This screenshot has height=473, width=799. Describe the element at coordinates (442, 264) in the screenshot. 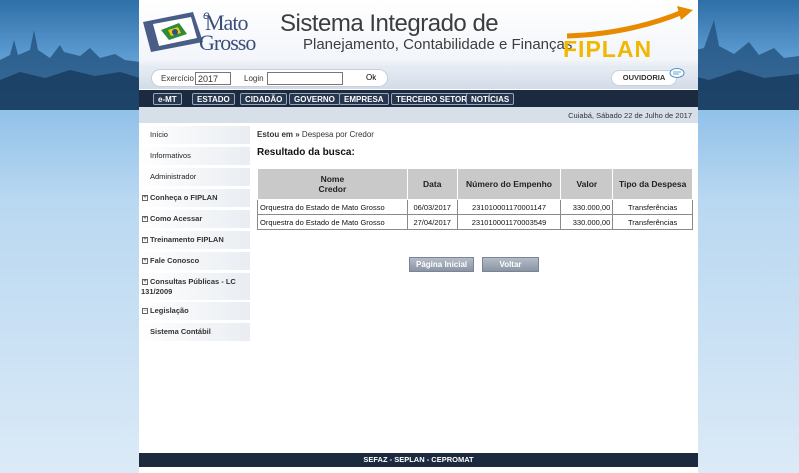

I see `home-page-button: Página Inicial` at that location.